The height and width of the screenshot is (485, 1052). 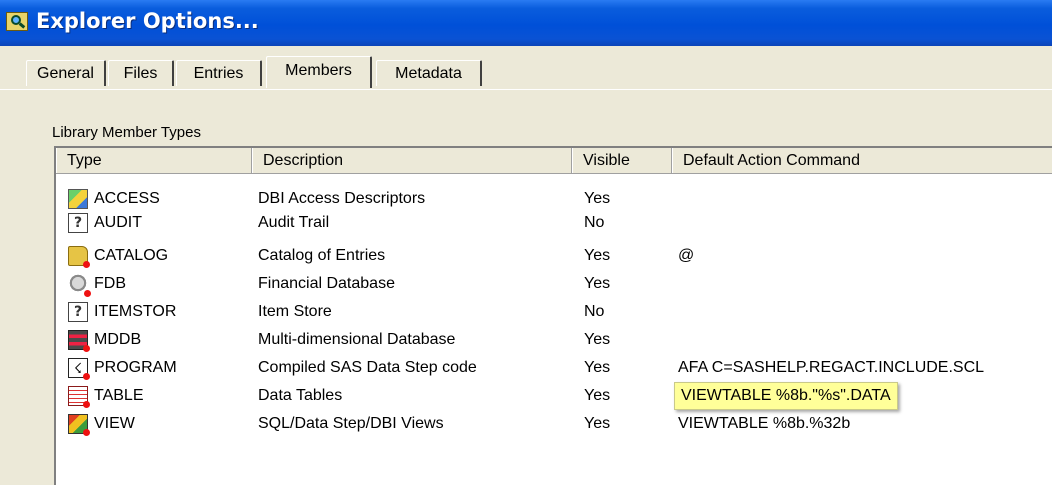 I want to click on table-row: FDB Financial Database Yes, so click(x=554, y=284).